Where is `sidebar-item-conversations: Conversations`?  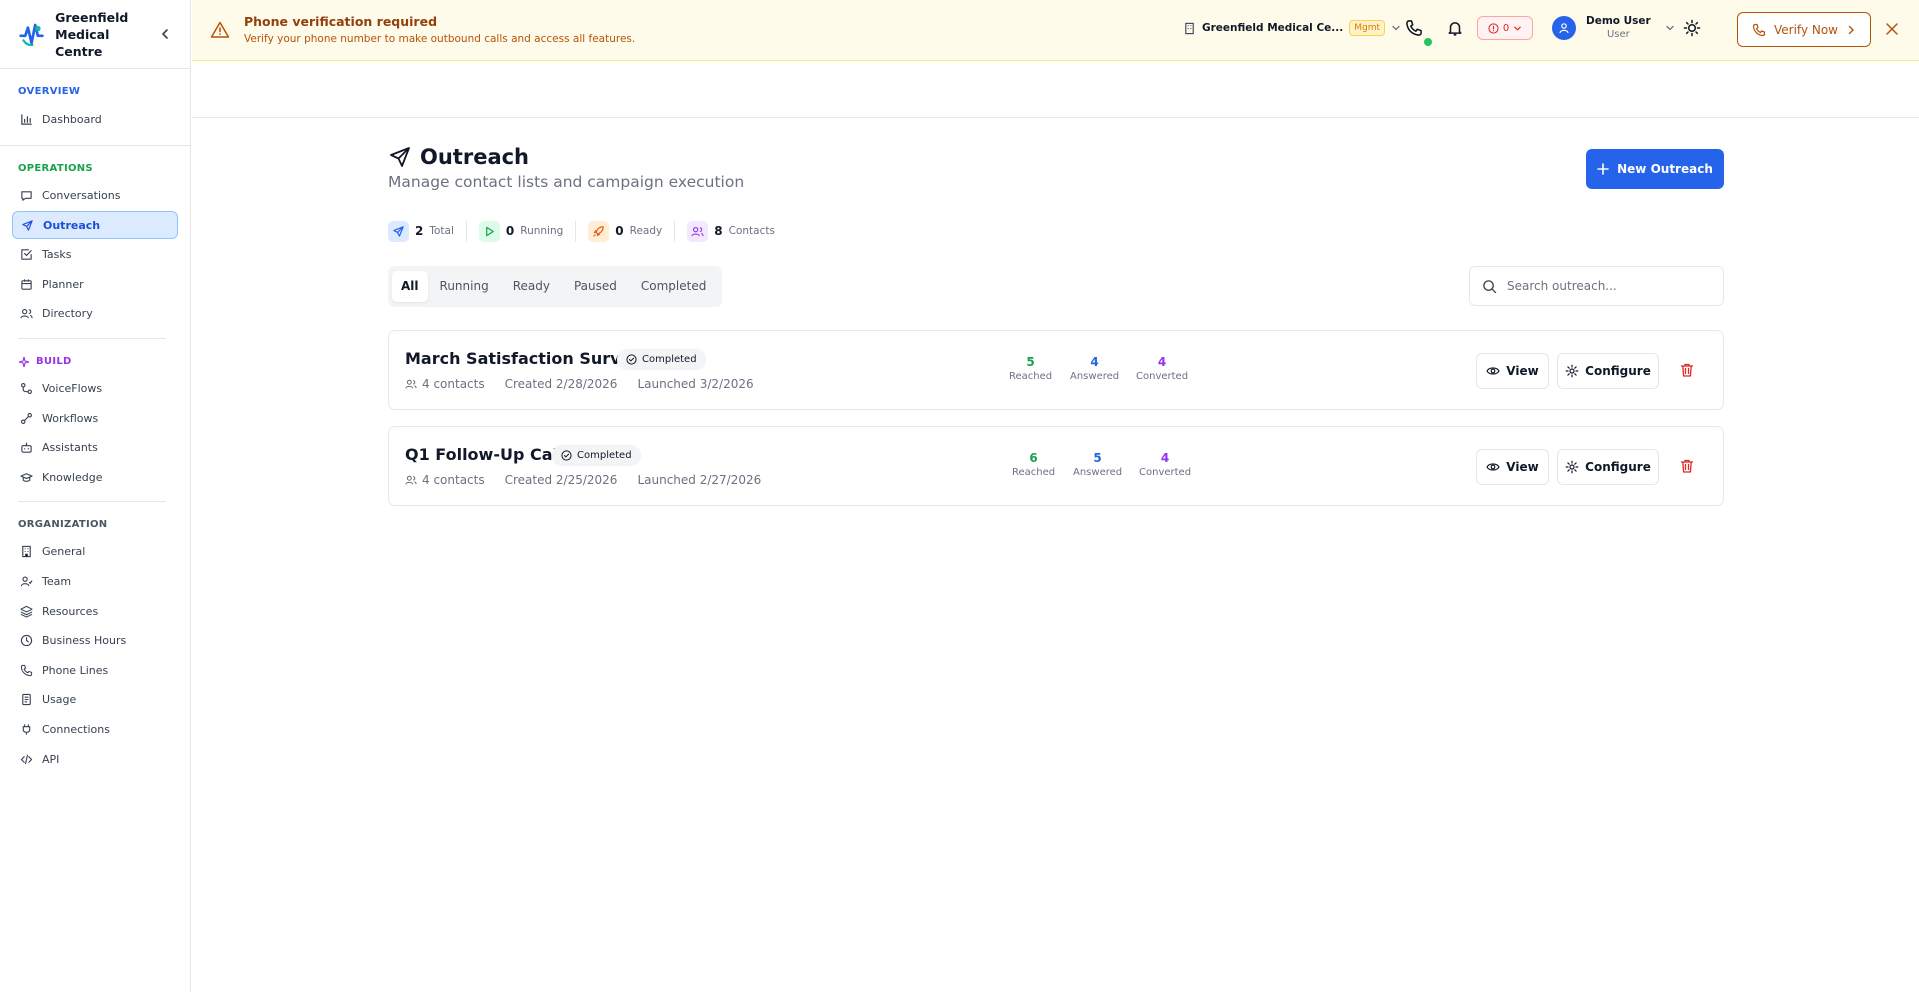
sidebar-item-conversations: Conversations is located at coordinates (95, 196).